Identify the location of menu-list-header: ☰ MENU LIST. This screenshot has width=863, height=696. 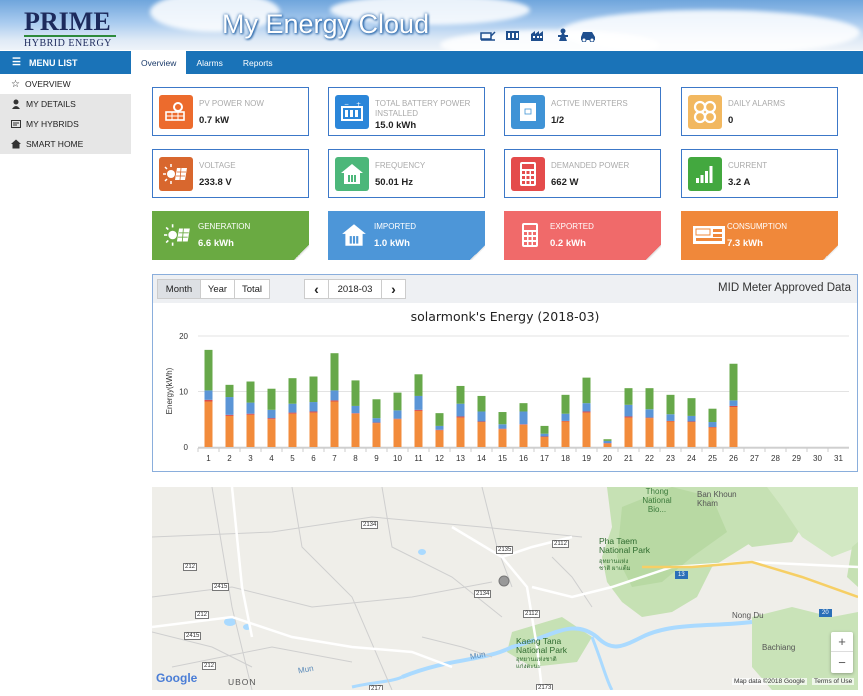
(65, 62).